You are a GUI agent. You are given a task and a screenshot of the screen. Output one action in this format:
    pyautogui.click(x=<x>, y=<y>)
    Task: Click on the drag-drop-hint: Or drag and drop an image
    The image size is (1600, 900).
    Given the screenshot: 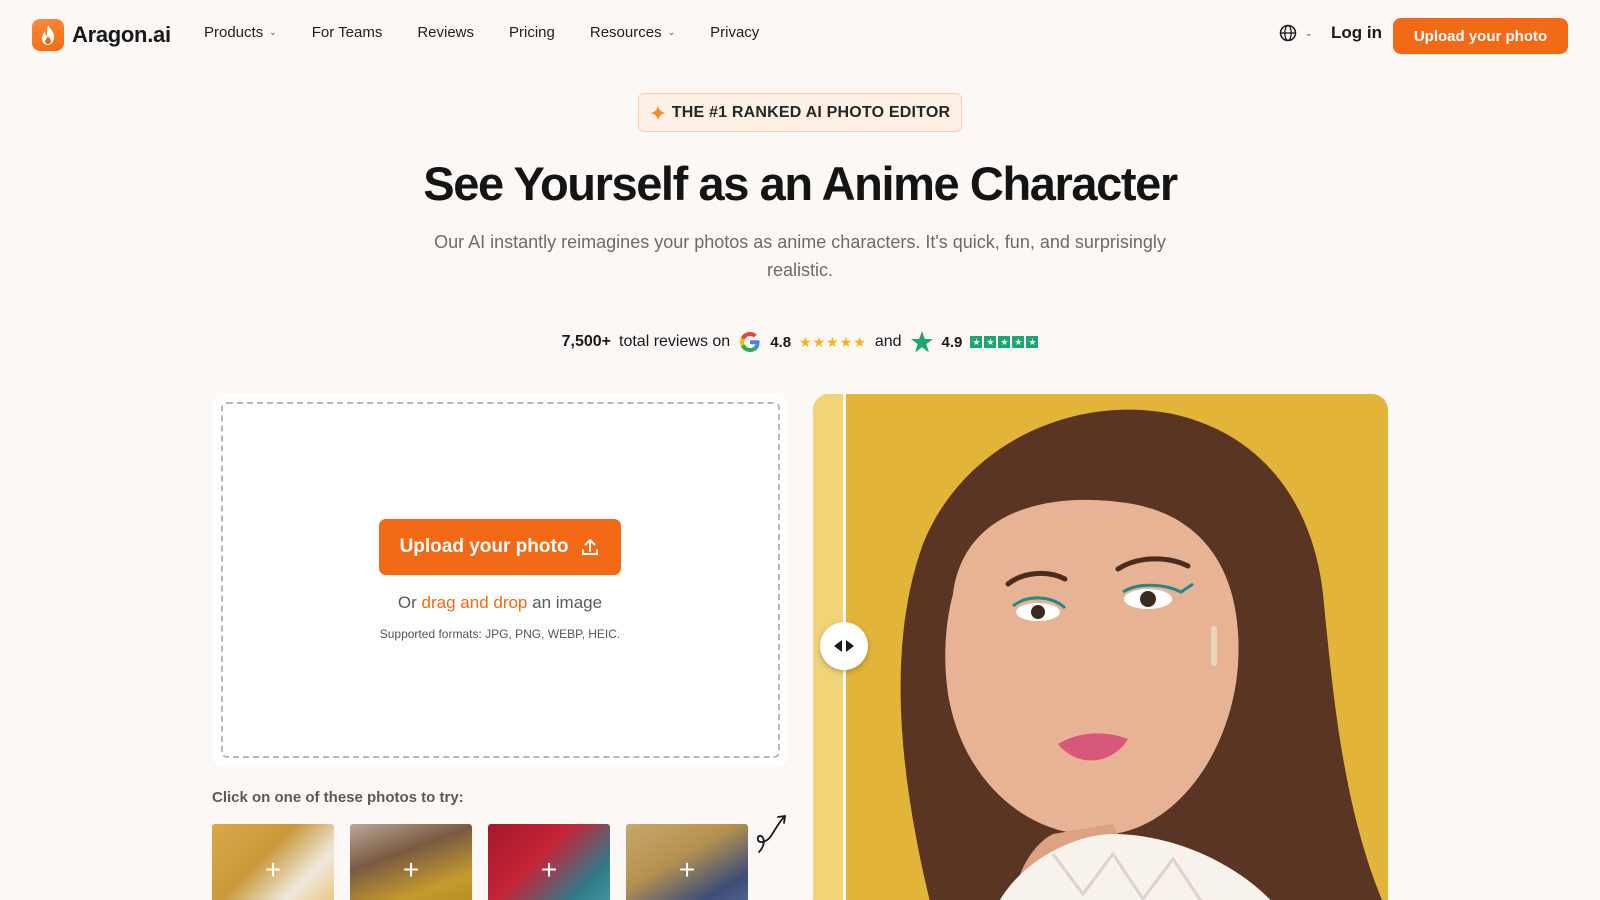 What is the action you would take?
    pyautogui.click(x=500, y=603)
    